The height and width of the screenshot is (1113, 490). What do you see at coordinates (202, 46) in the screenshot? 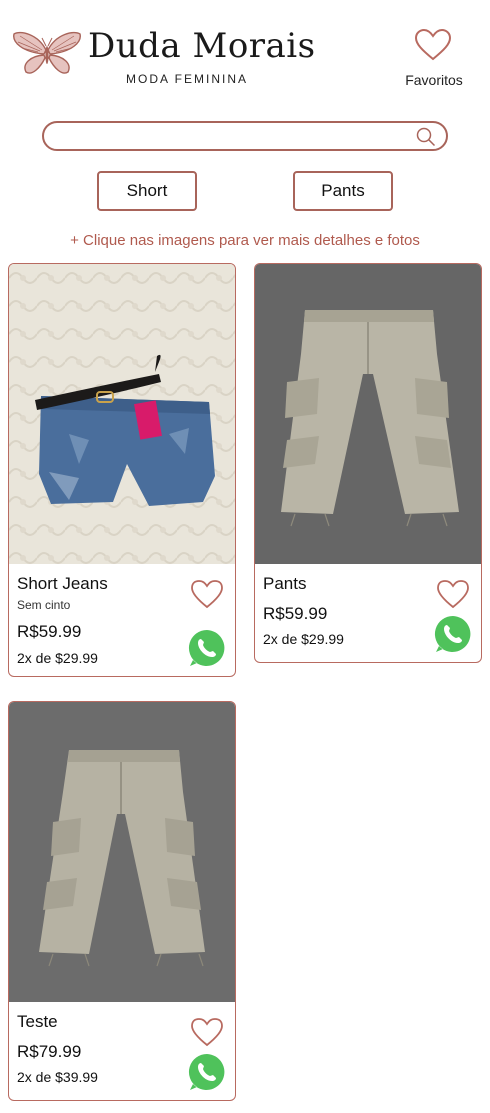
I see `brand-name: Duda Morais` at bounding box center [202, 46].